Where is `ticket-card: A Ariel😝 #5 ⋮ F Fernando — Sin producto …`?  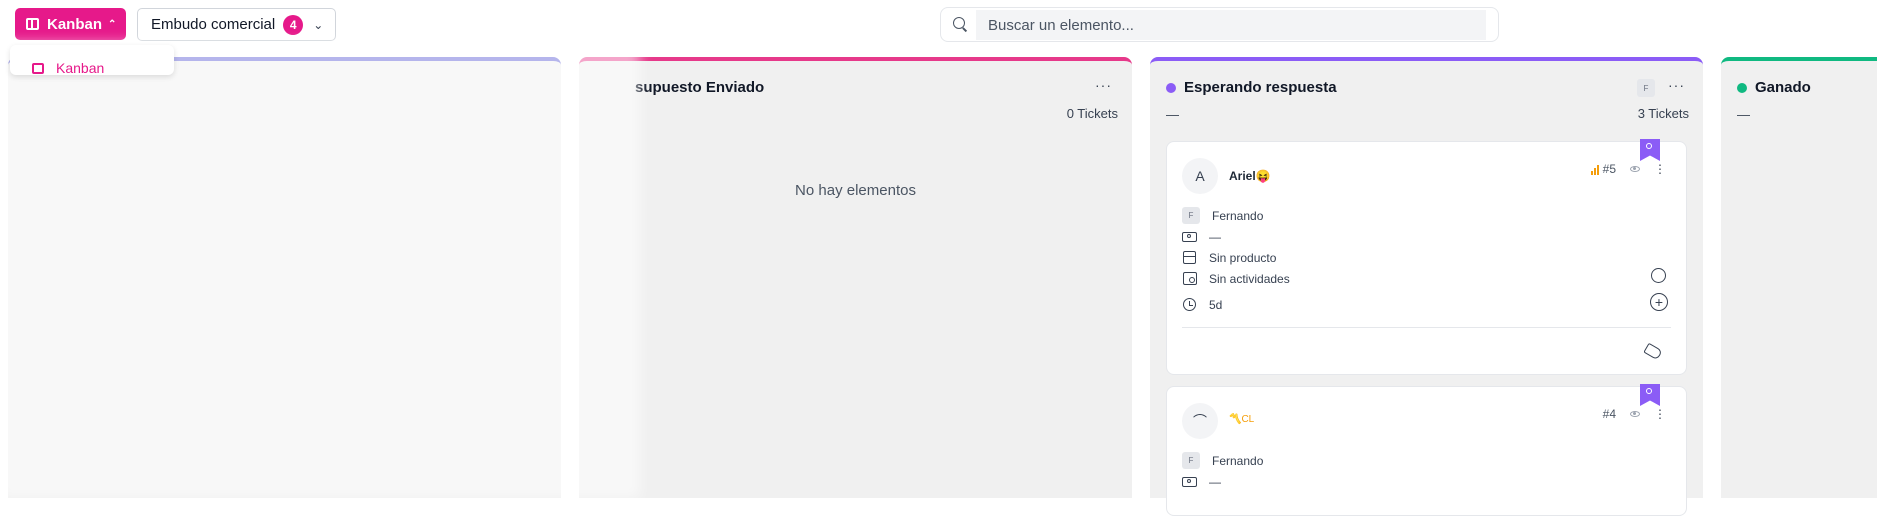
ticket-card: A Ariel😝 #5 ⋮ F Fernando — Sin producto … is located at coordinates (1426, 257).